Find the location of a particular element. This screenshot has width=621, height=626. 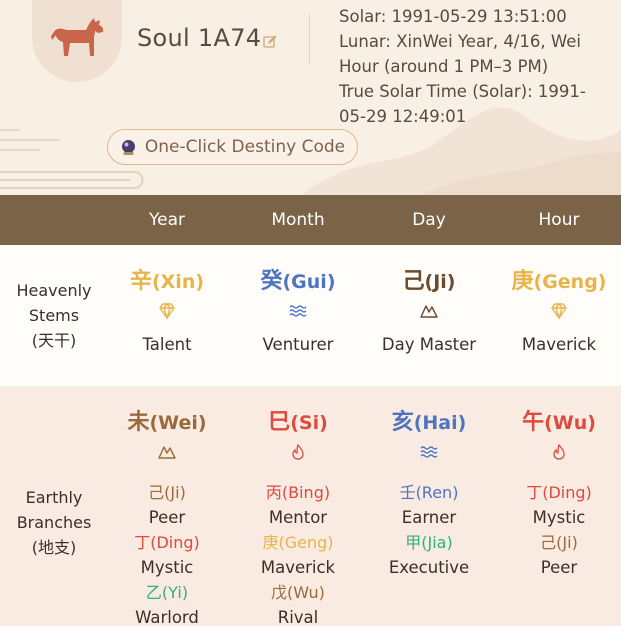

hidden-god: Rival is located at coordinates (298, 617).